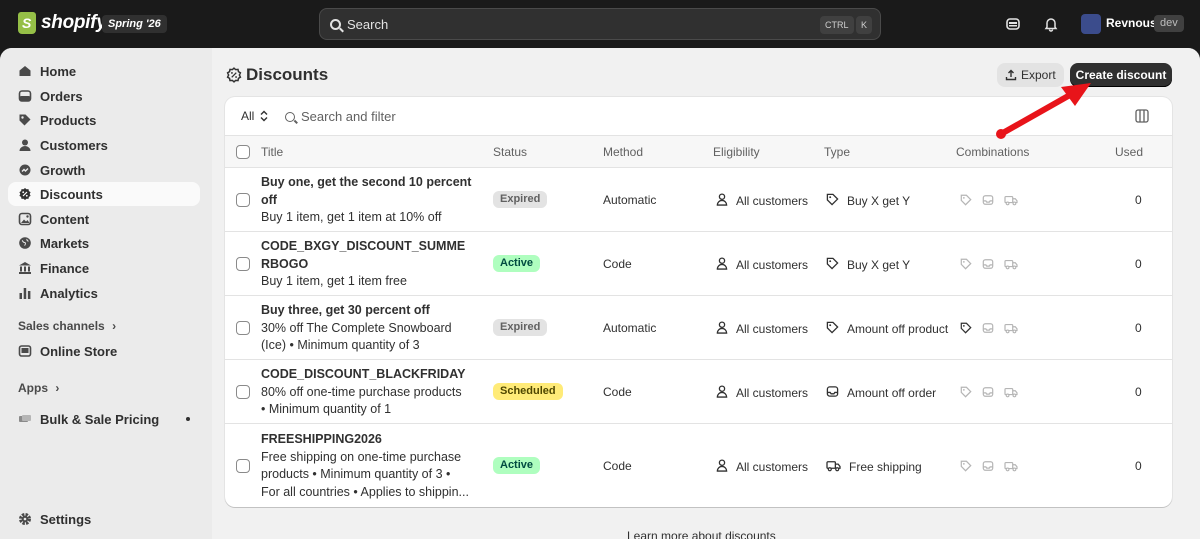 The image size is (1200, 539). I want to click on chevron-right-icon: ›, so click(114, 326).